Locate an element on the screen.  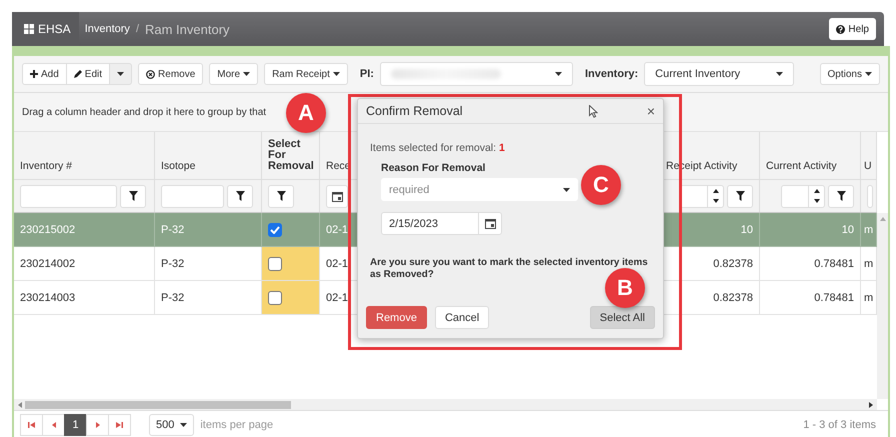
help-button: Help is located at coordinates (852, 29).